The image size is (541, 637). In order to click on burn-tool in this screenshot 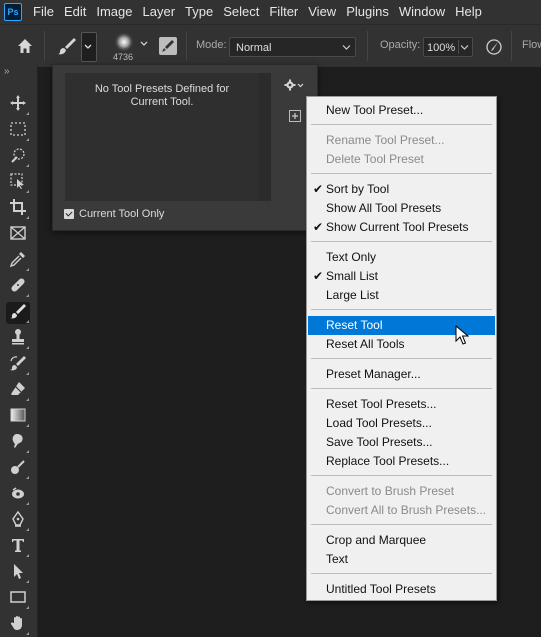, I will do `click(18, 469)`.